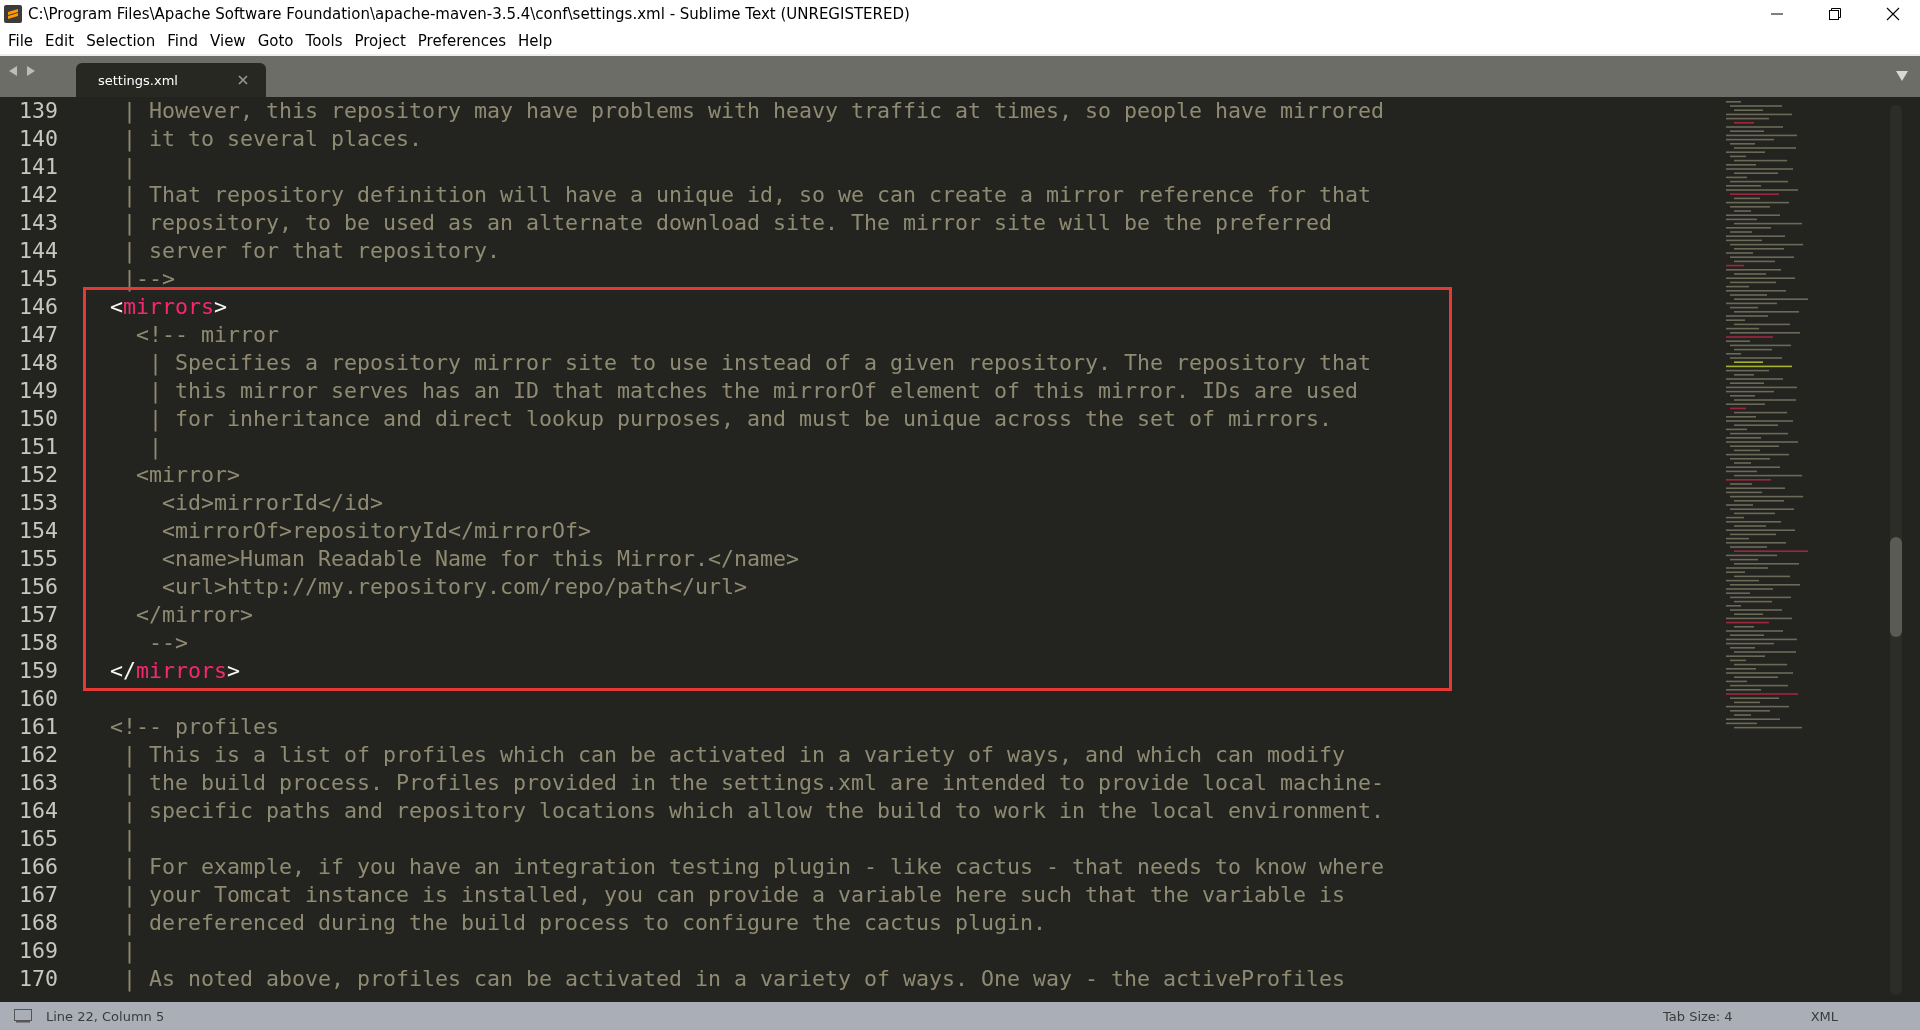 This screenshot has height=1030, width=1920. Describe the element at coordinates (1902, 76) in the screenshot. I see `dropdown-triangle-icon` at that location.